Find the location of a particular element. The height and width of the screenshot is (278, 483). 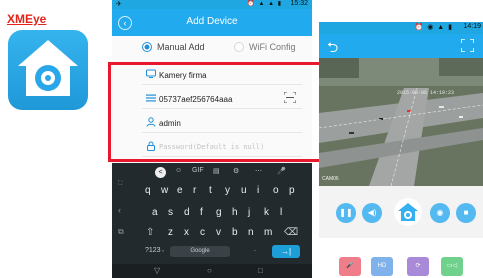

lock-icon is located at coordinates (151, 146).